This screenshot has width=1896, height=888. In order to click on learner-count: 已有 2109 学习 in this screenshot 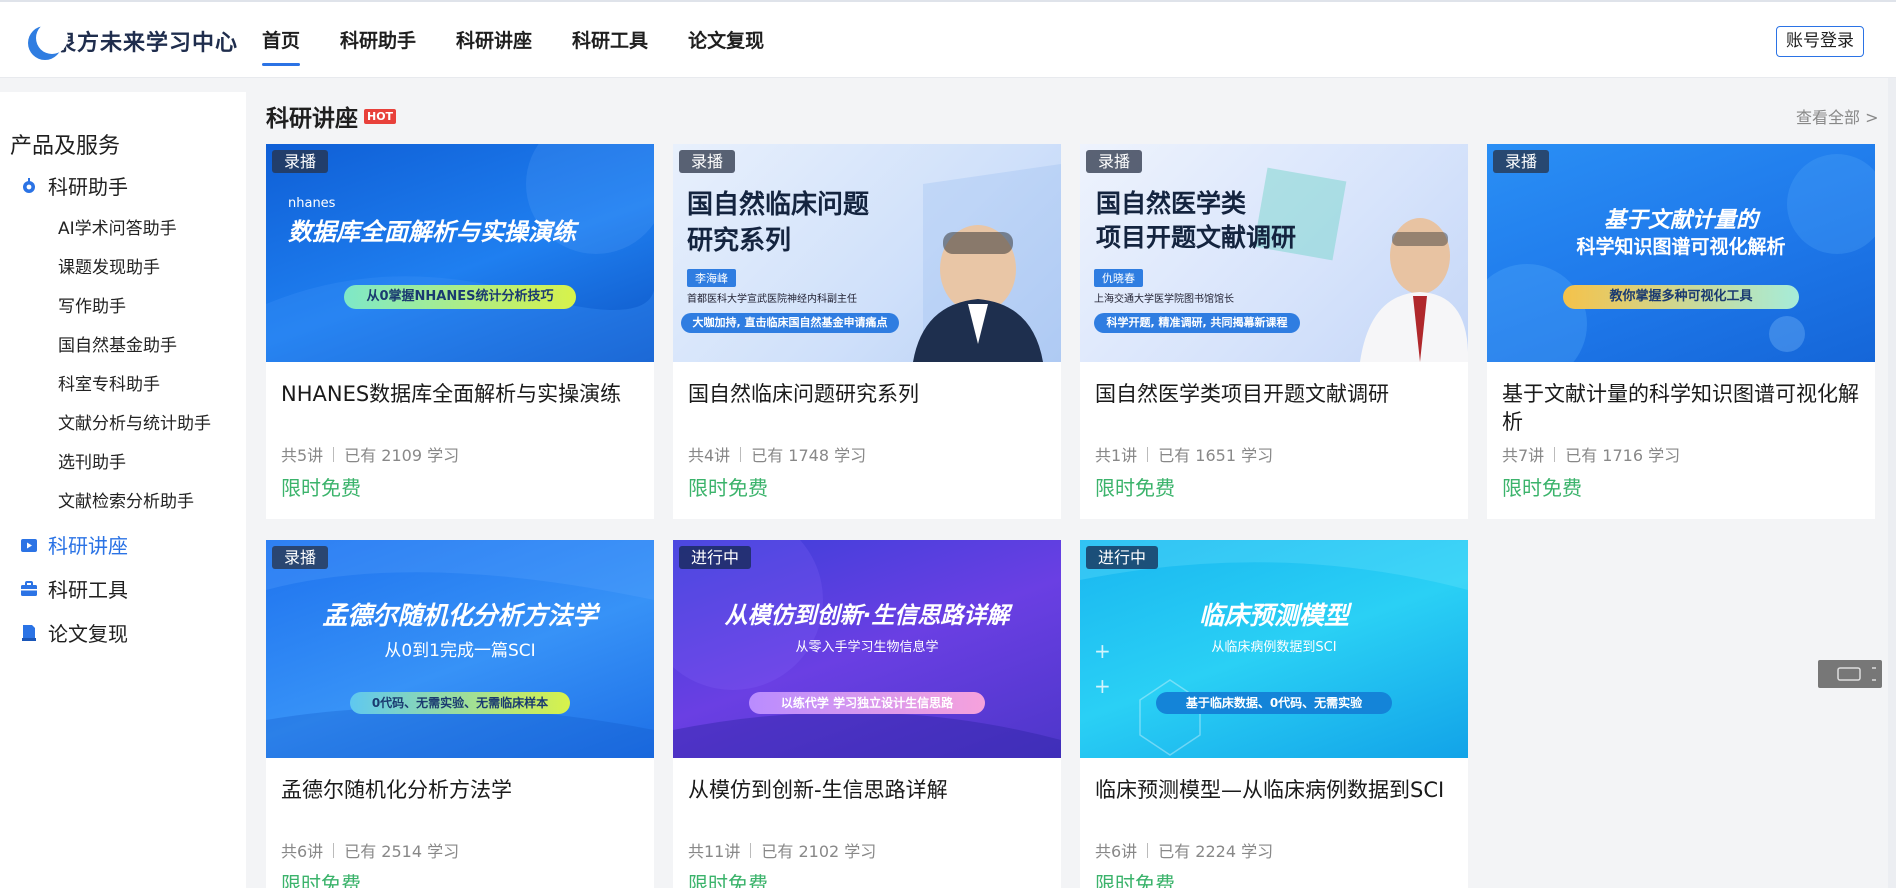, I will do `click(402, 455)`.